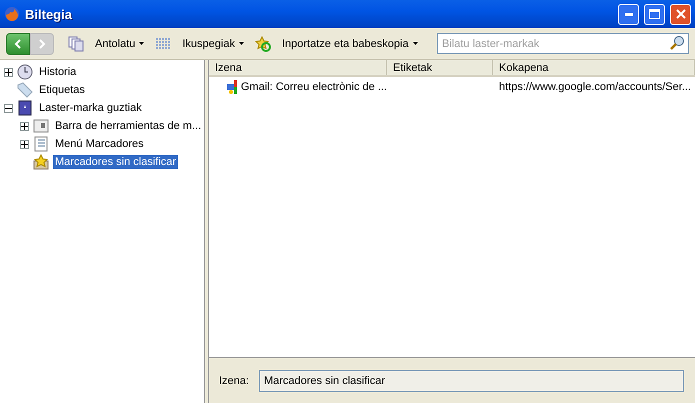 The height and width of the screenshot is (403, 695). I want to click on pages-icon, so click(76, 44).